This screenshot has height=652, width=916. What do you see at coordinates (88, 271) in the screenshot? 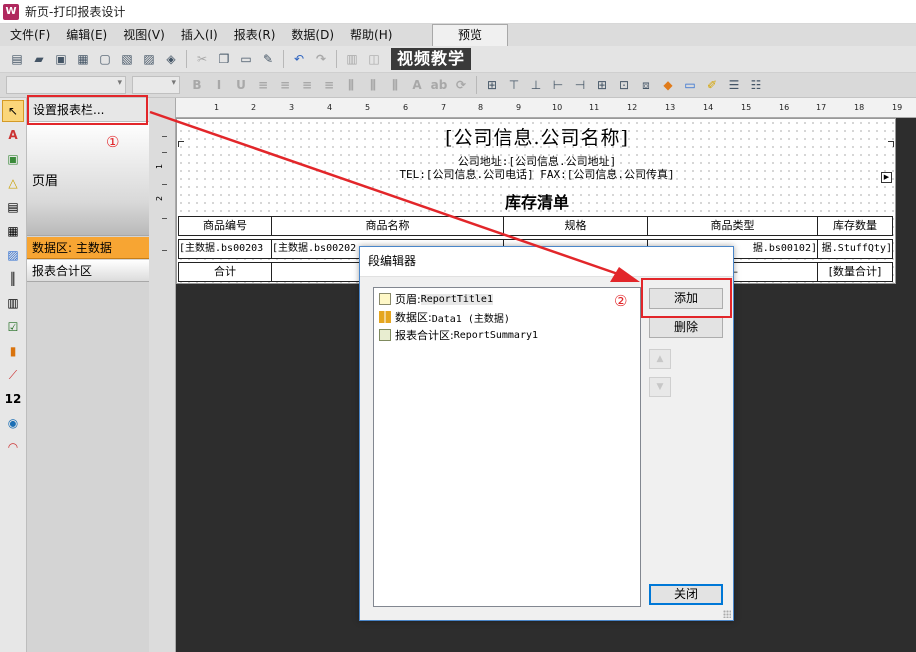
I see `band-summary: 报表合计区` at bounding box center [88, 271].